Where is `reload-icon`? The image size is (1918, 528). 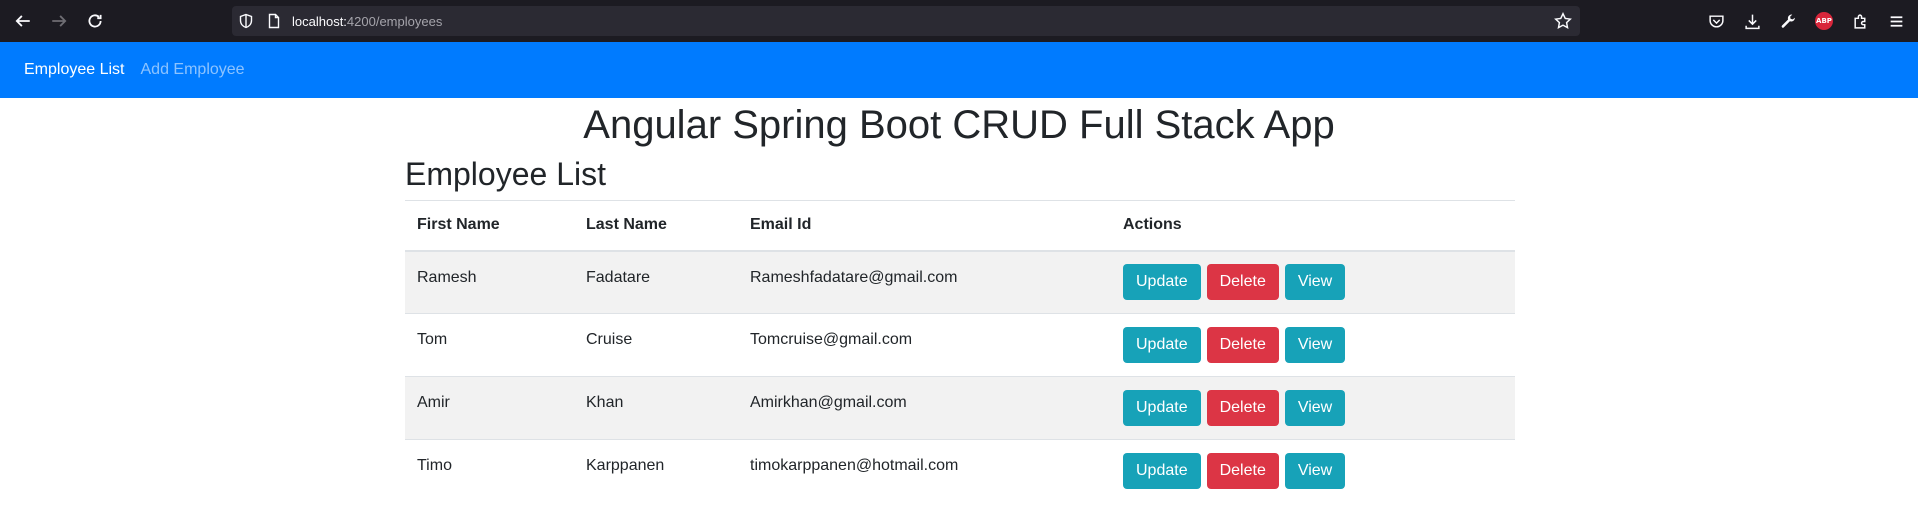 reload-icon is located at coordinates (95, 21).